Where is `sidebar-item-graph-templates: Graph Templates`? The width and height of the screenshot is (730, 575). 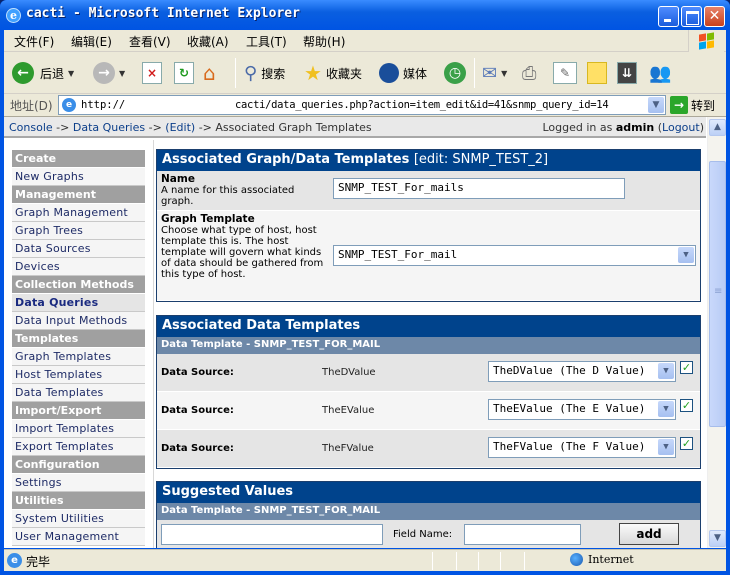
sidebar-item-graph-templates: Graph Templates is located at coordinates (78, 357).